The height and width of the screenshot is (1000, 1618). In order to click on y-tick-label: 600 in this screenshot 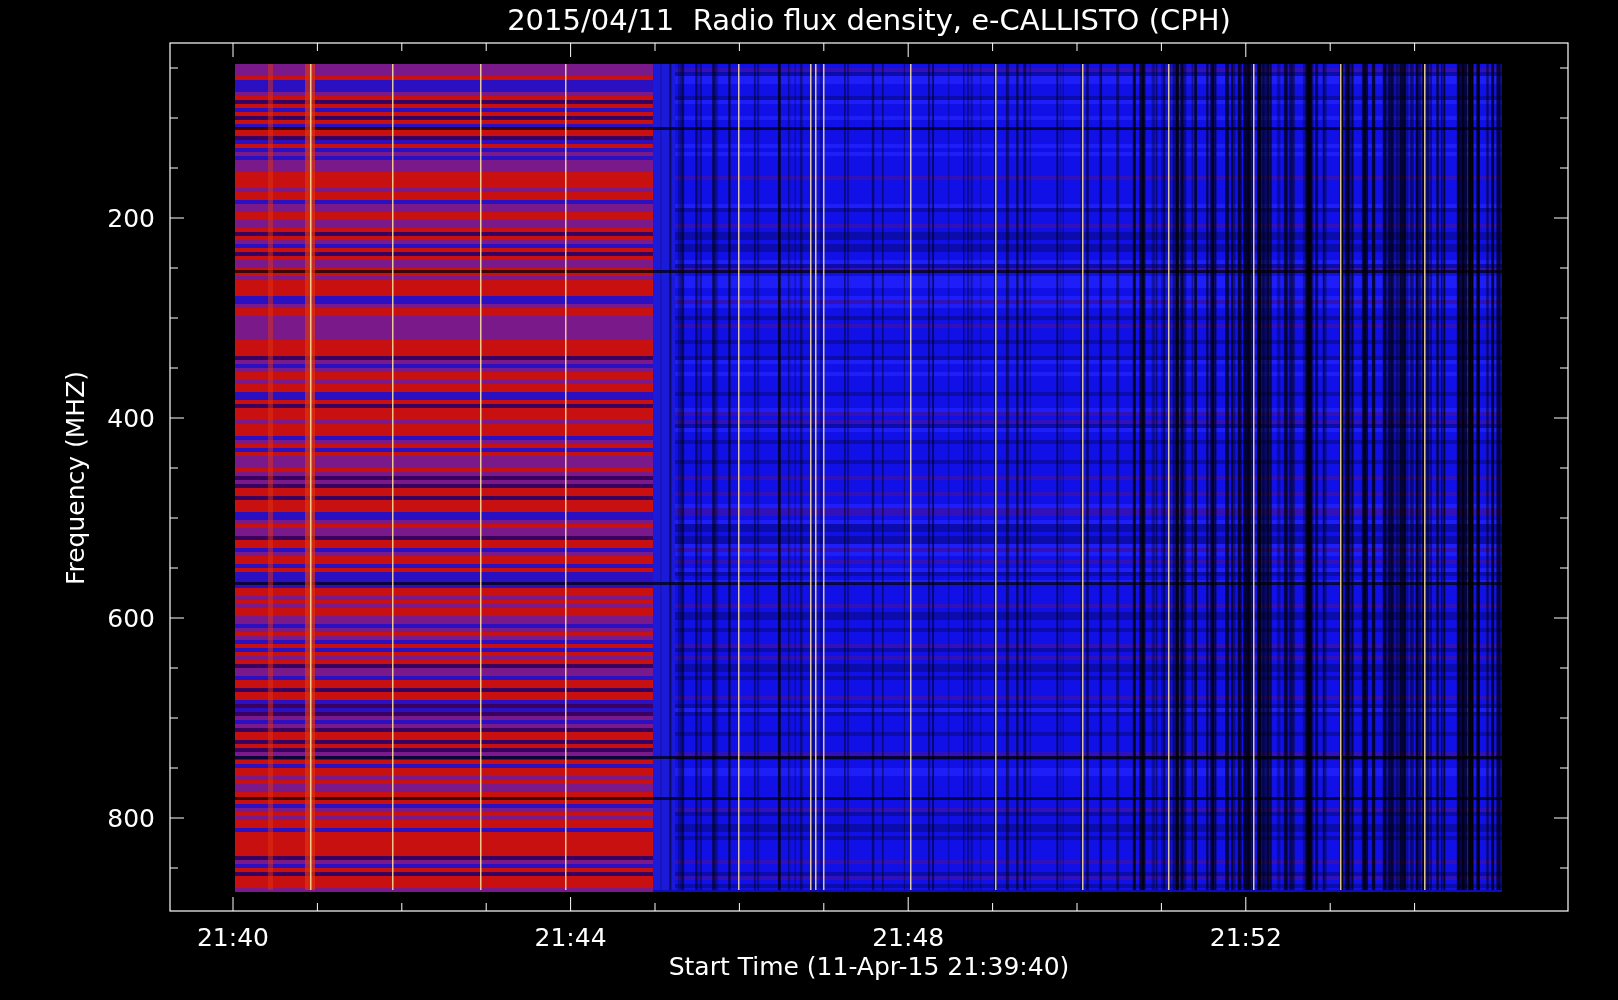, I will do `click(131, 618)`.